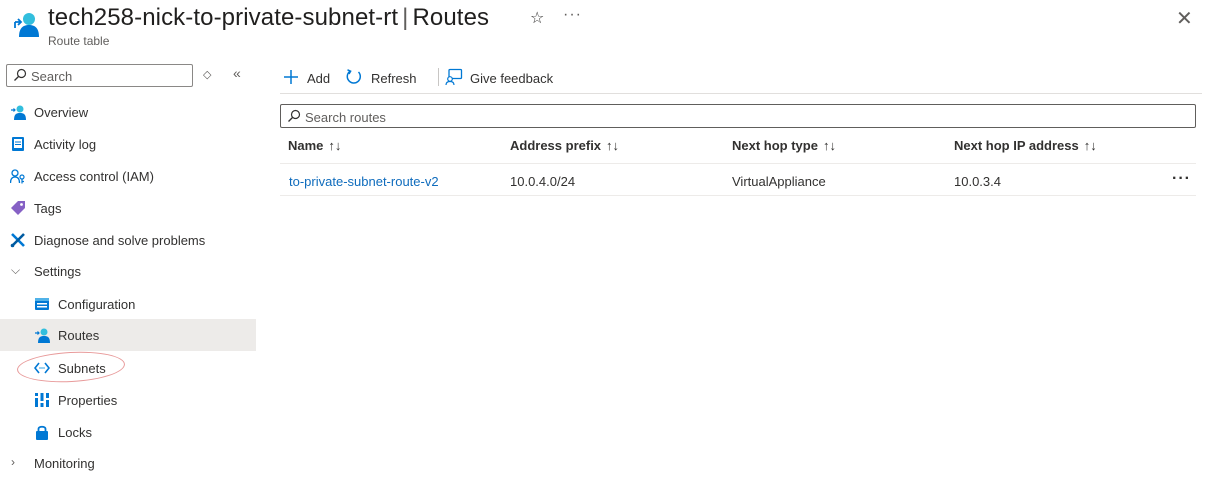  What do you see at coordinates (42, 304) in the screenshot?
I see `configuration-icon` at bounding box center [42, 304].